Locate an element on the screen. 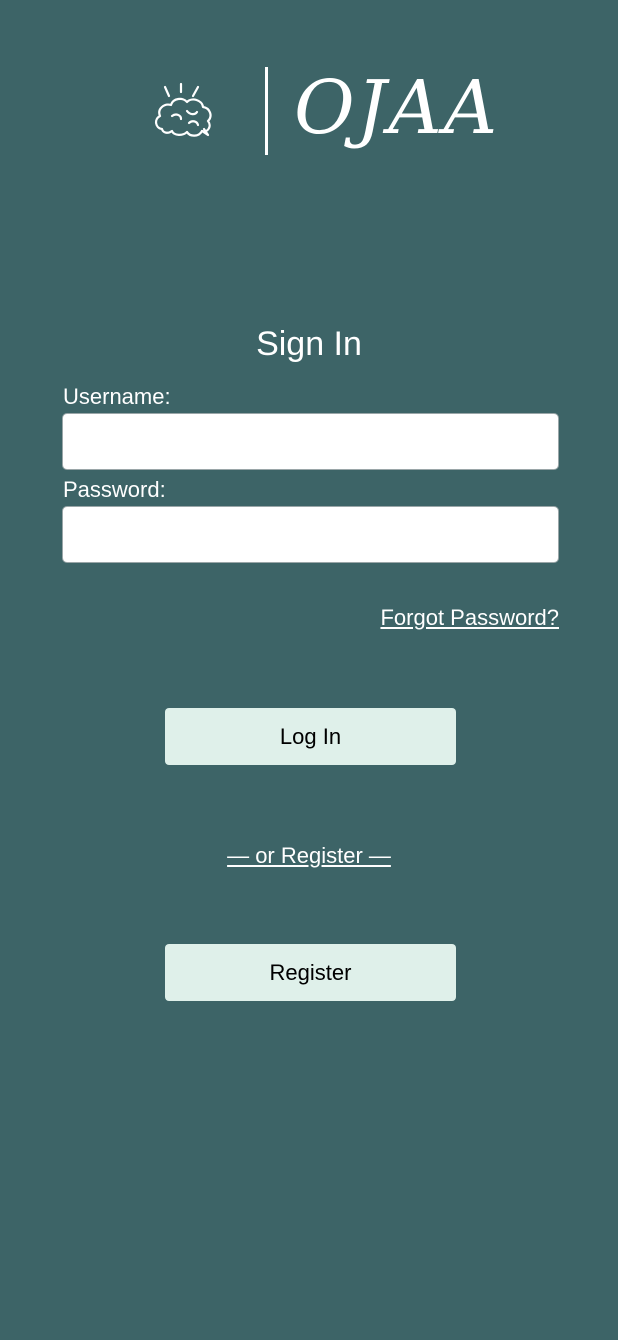  username-input is located at coordinates (310, 441).